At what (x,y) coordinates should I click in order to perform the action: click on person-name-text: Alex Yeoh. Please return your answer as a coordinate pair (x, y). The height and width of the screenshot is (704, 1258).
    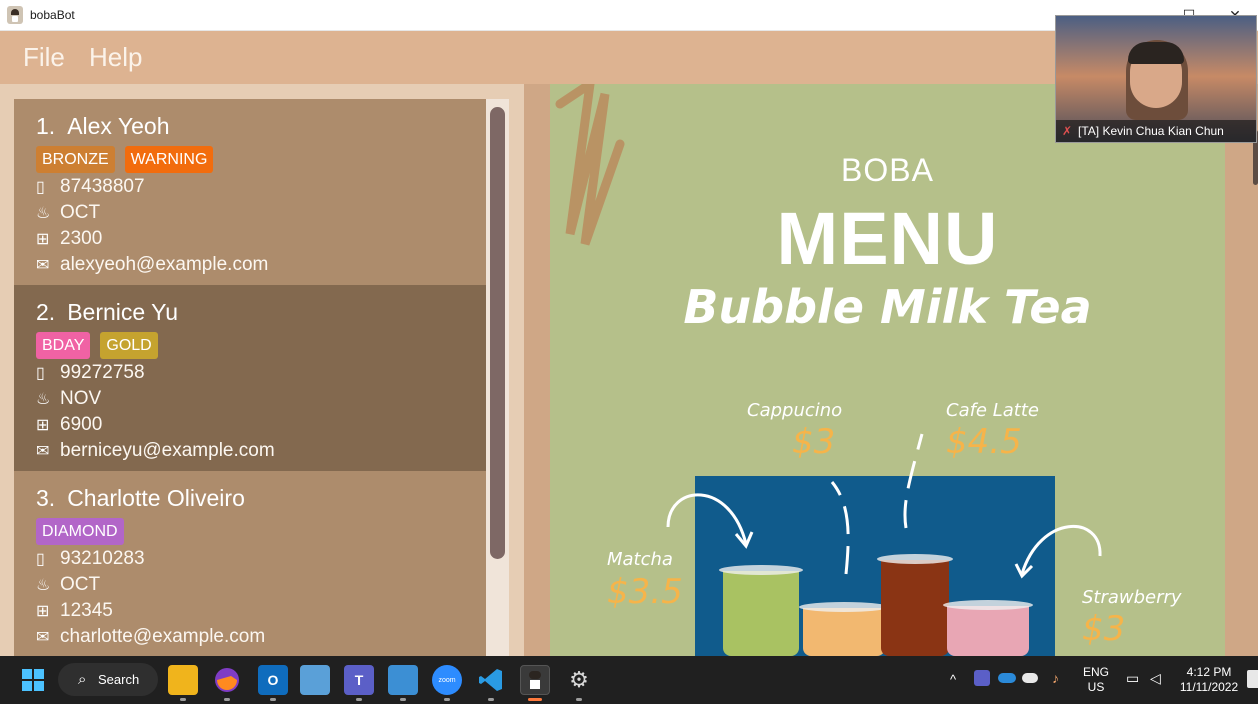
    Looking at the image, I should click on (118, 126).